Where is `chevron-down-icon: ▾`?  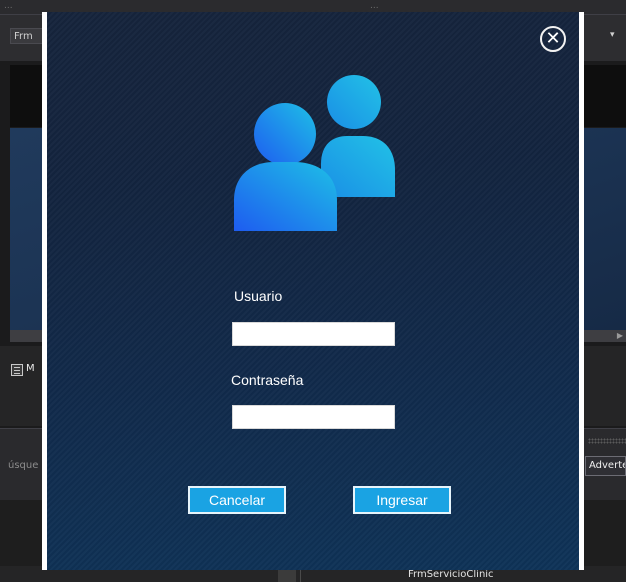 chevron-down-icon: ▾ is located at coordinates (612, 35).